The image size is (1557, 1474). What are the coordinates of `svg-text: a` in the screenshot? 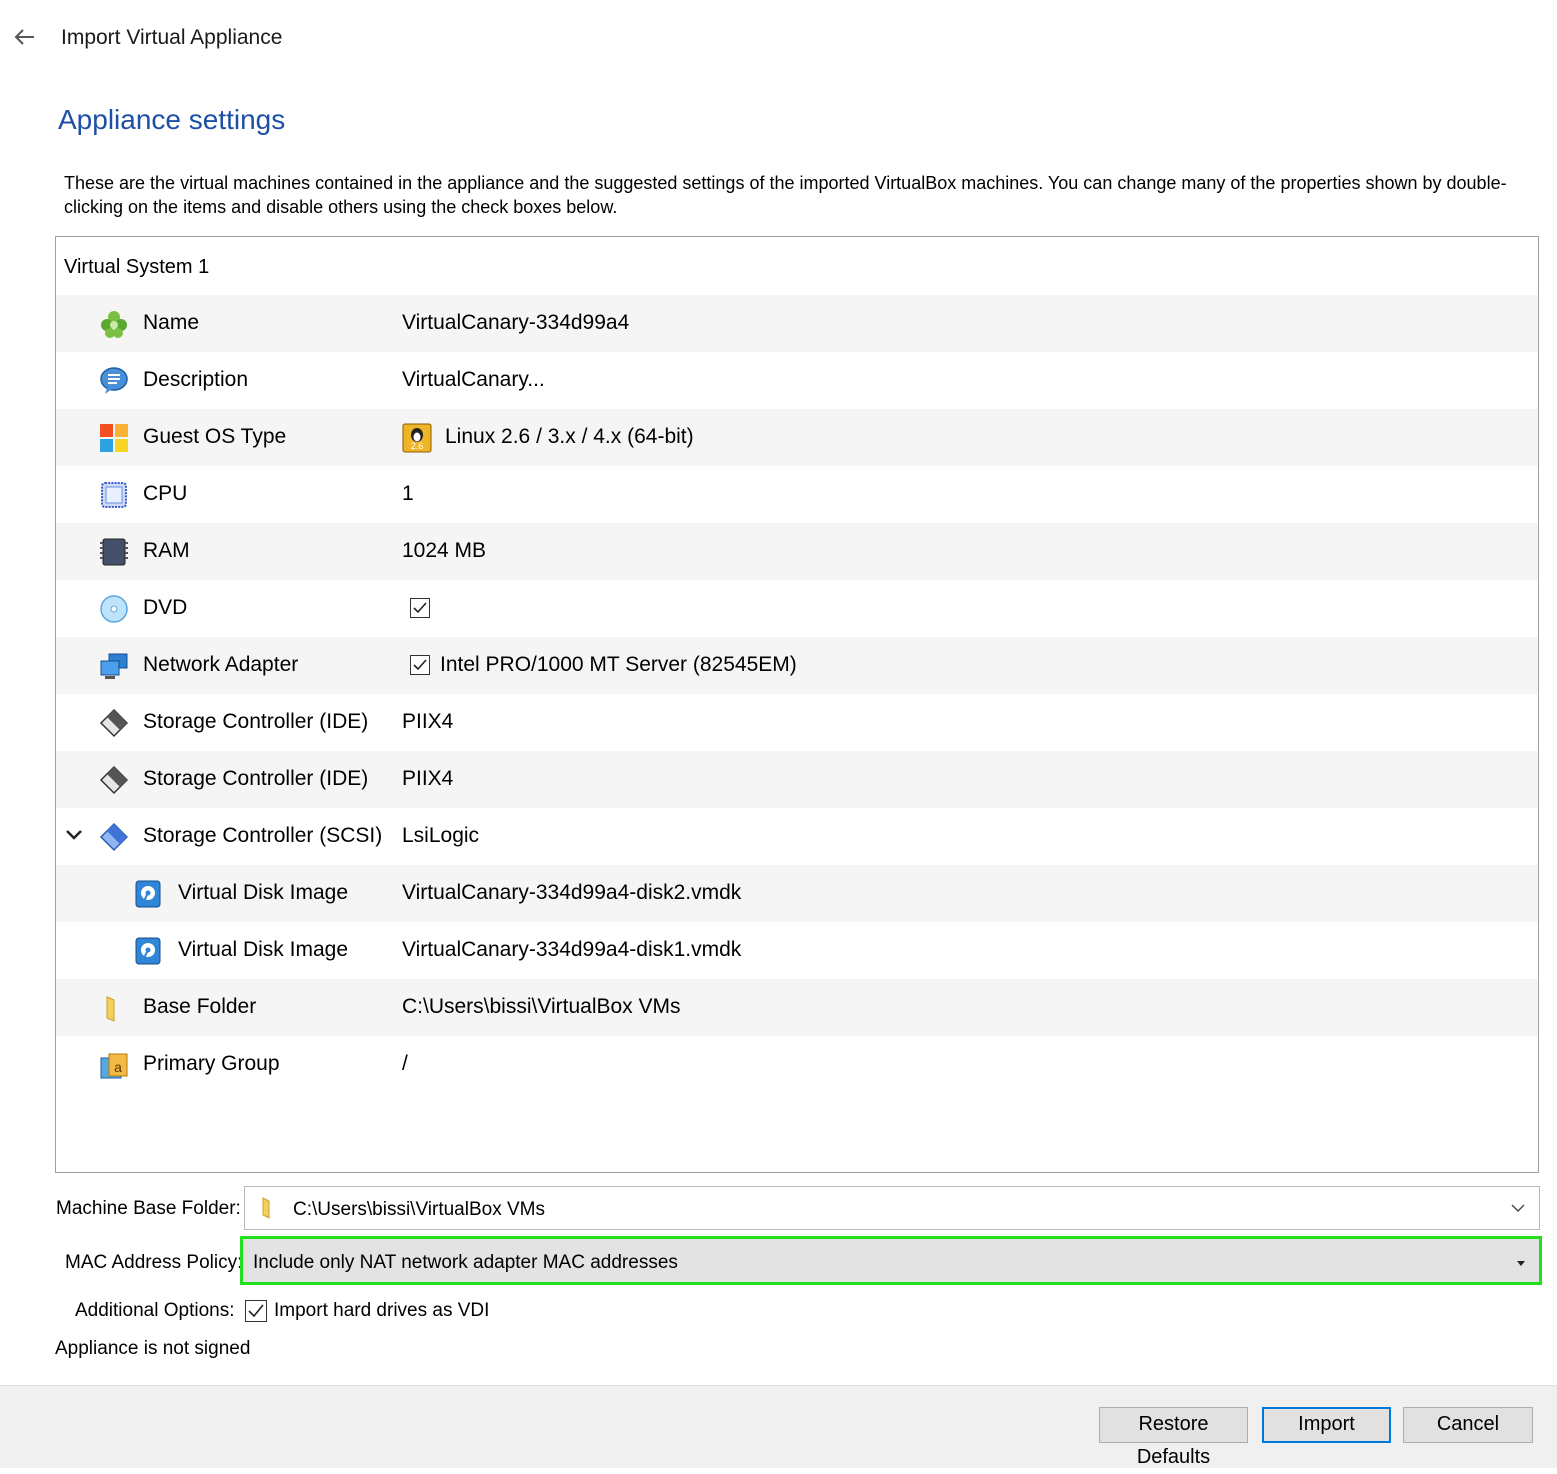 It's located at (118, 1067).